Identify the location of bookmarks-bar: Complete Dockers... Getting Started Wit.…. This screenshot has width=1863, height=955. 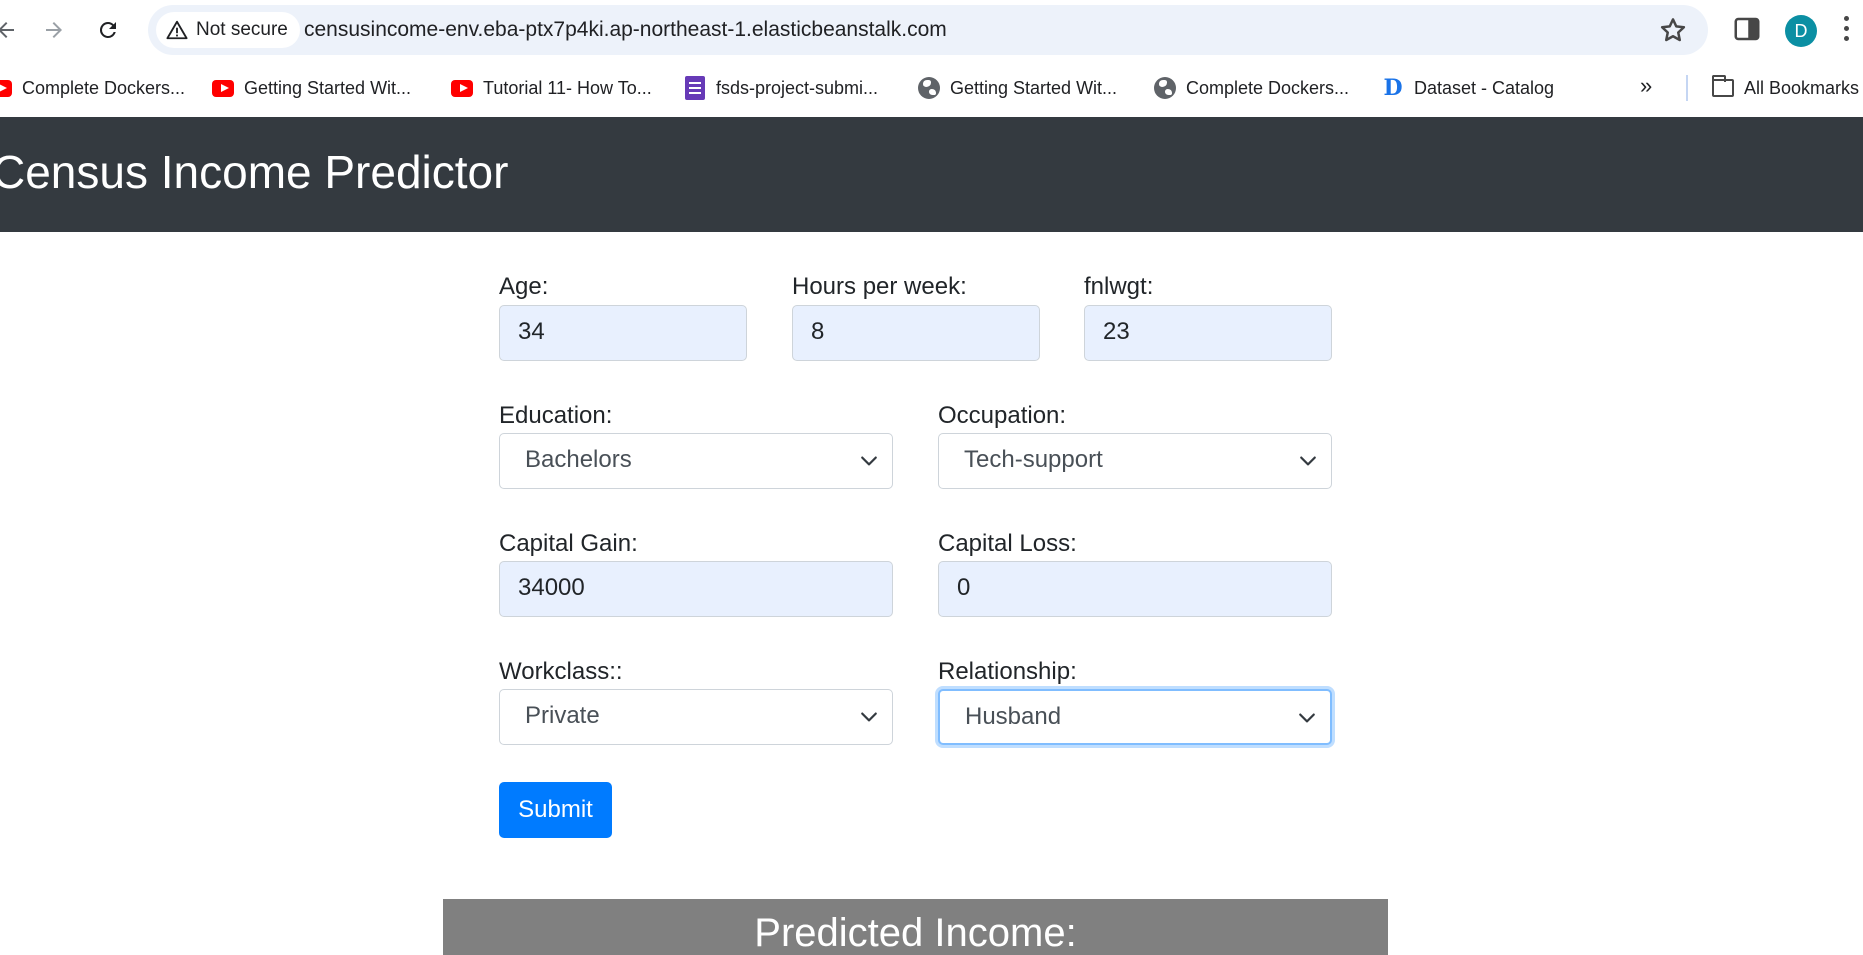
(931, 88).